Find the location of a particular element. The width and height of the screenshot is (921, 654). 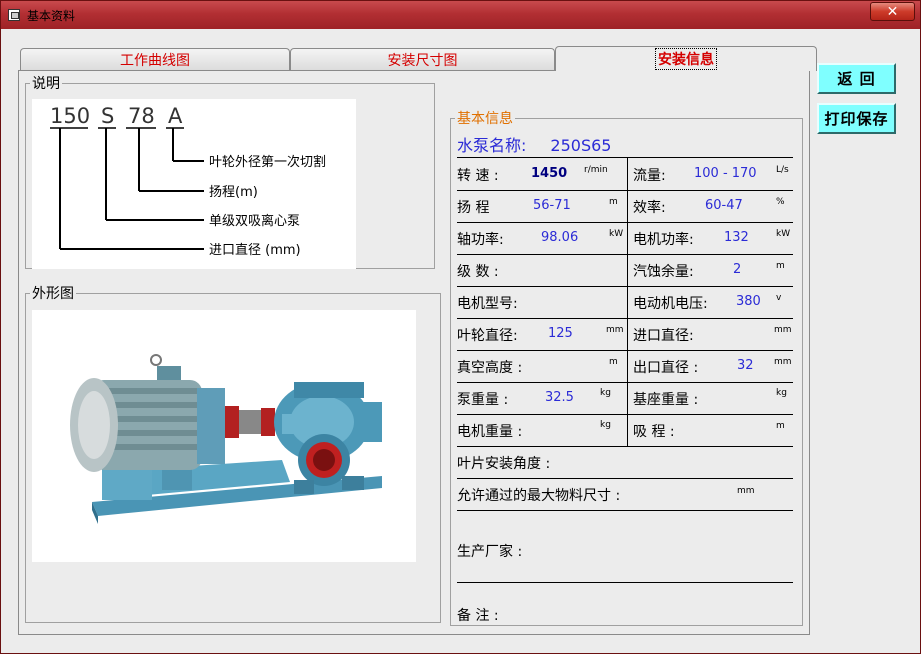

max-particle-label: 允许通过的最大物料尺寸 : is located at coordinates (539, 496).